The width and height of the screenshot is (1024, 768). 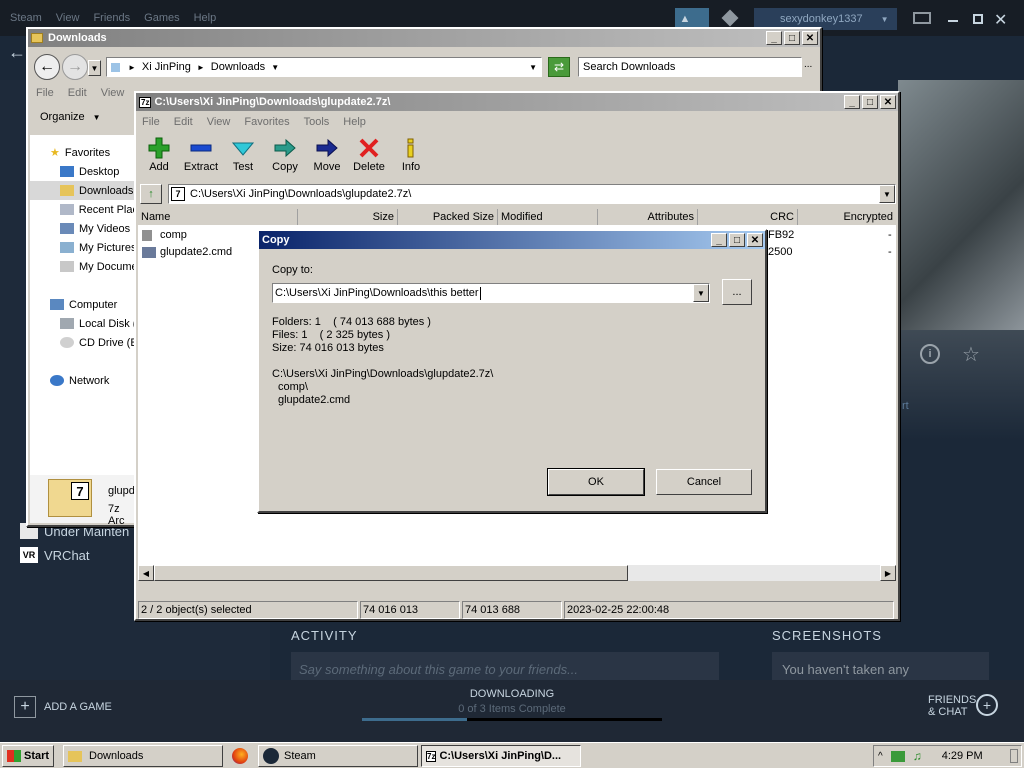 What do you see at coordinates (151, 194) in the screenshot?
I see `folder-up-icon: ↑` at bounding box center [151, 194].